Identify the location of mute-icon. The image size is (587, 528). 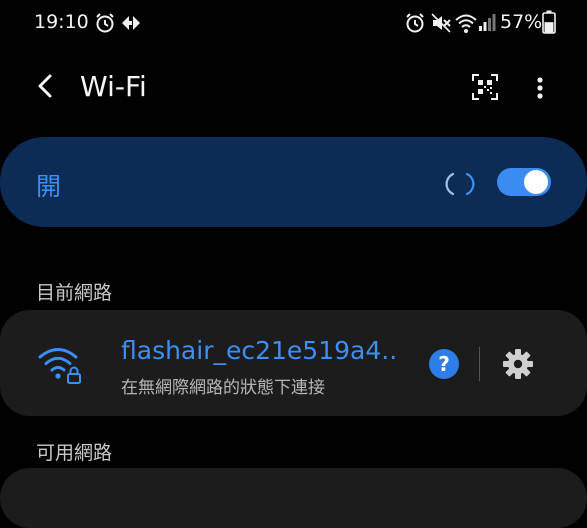
(441, 23).